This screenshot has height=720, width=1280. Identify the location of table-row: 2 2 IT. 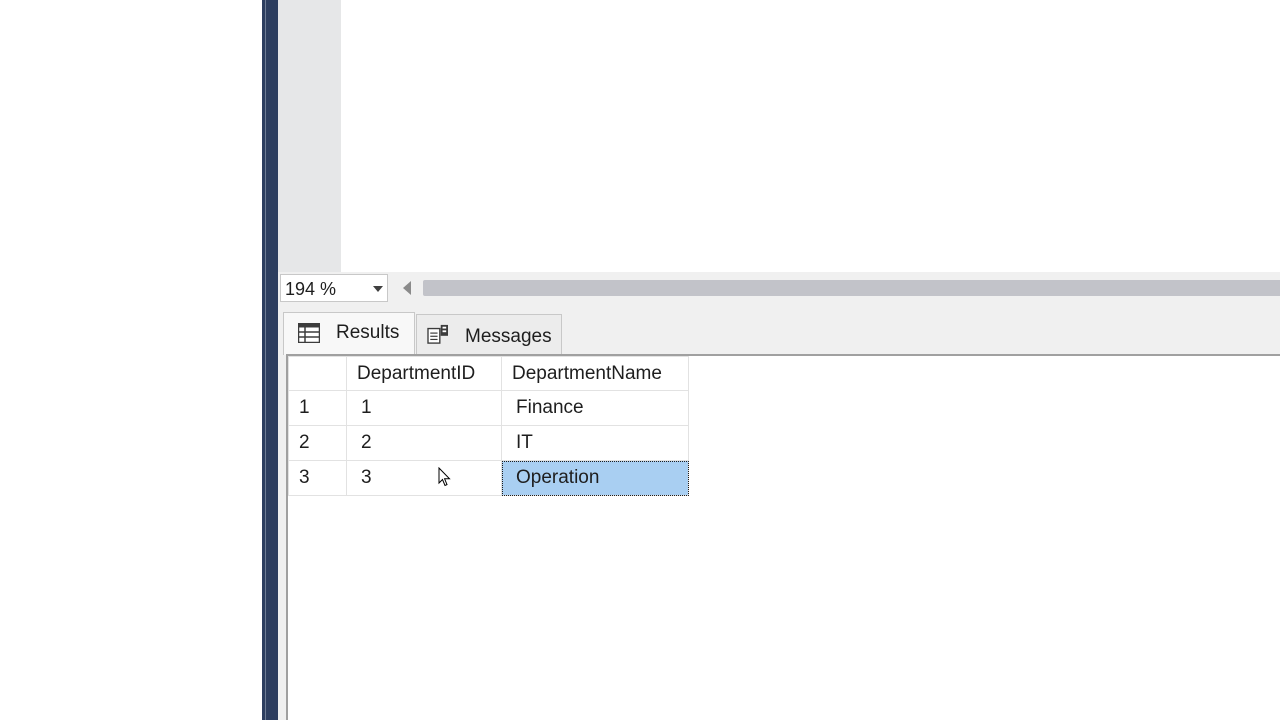
(488, 443).